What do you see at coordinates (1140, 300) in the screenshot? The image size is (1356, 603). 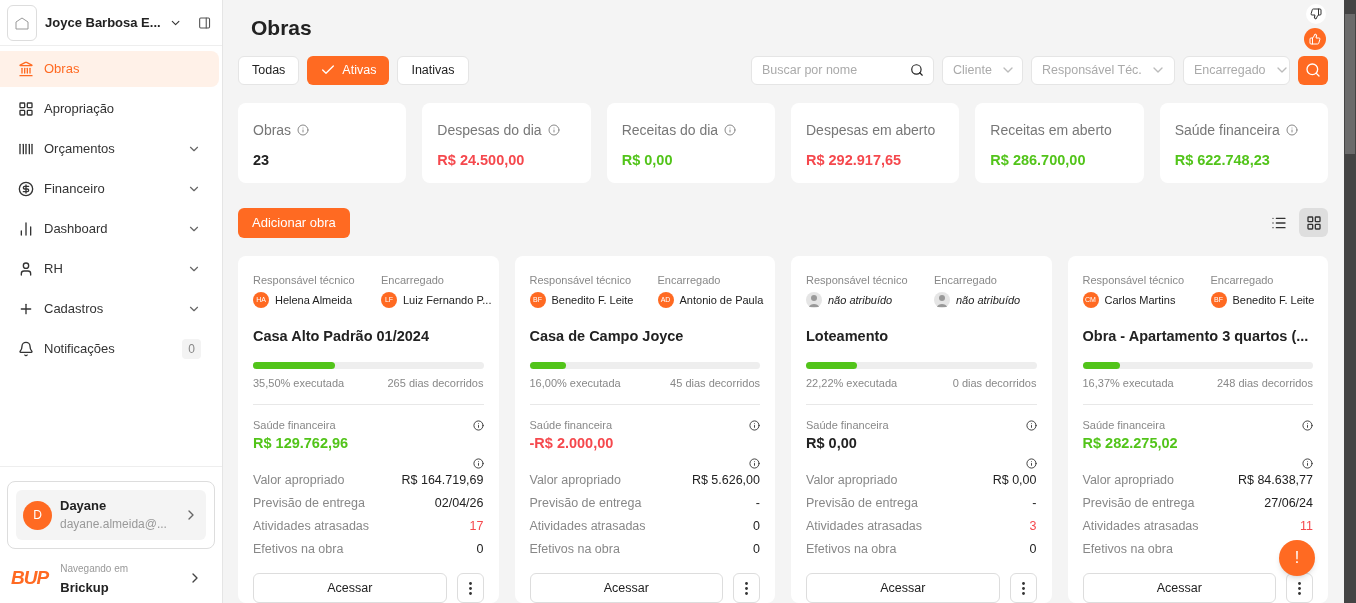 I see `person-name: Carlos Martins` at bounding box center [1140, 300].